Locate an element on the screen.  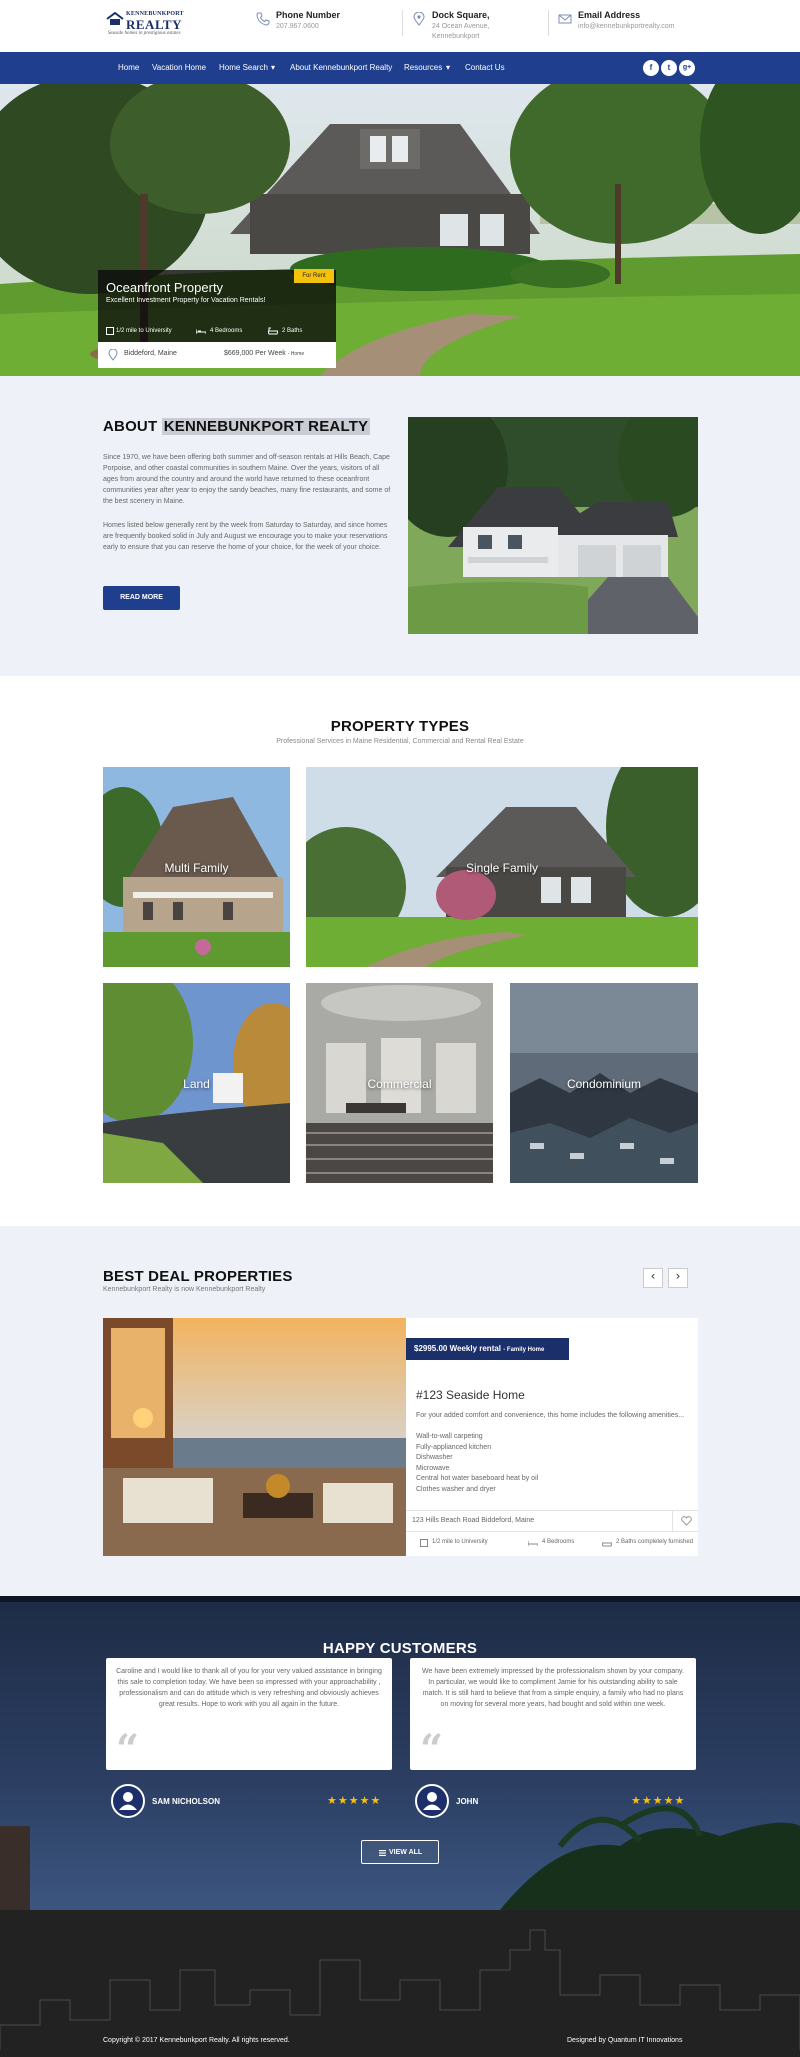
amenity-item: Microwave is located at coordinates (433, 1468).